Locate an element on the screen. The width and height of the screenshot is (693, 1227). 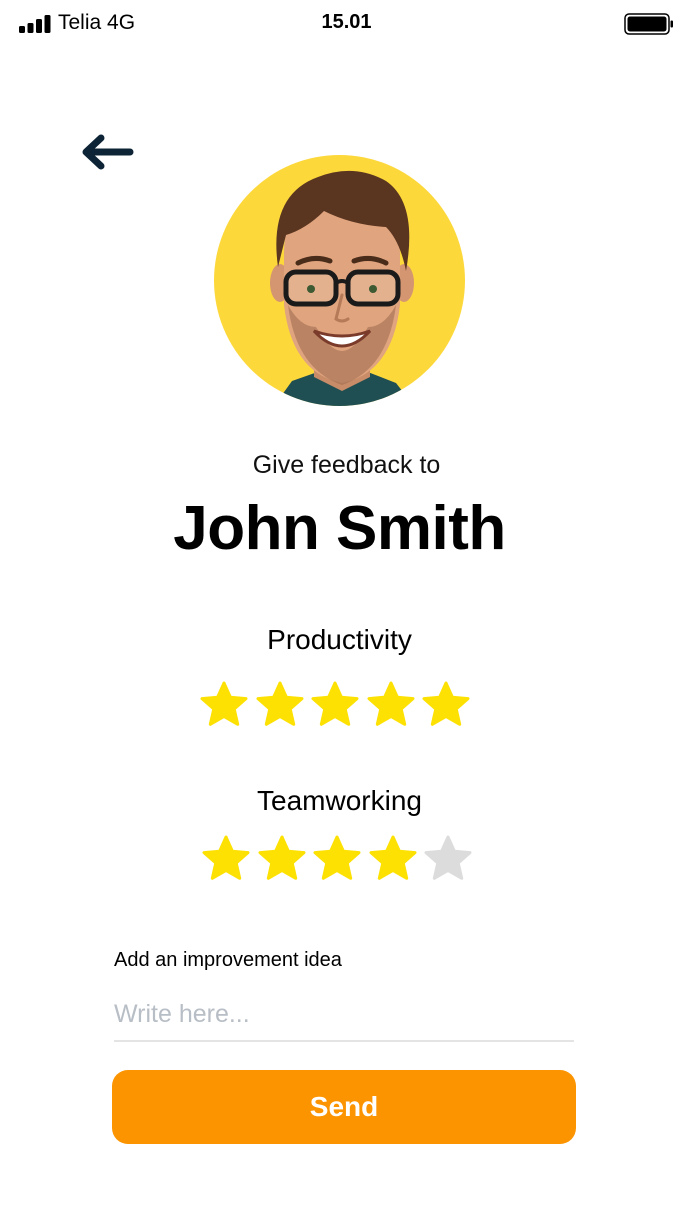
improvement-label: Add an improvement idea is located at coordinates (228, 960).